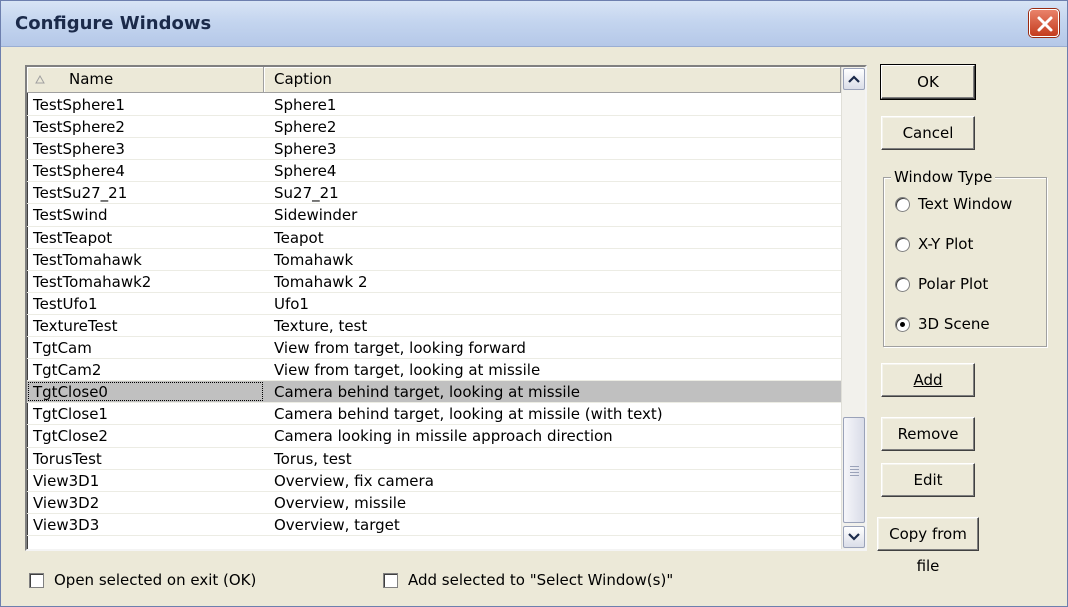 The image size is (1068, 607). What do you see at coordinates (946, 244) in the screenshot?
I see `radio-label: X-Y Plot` at bounding box center [946, 244].